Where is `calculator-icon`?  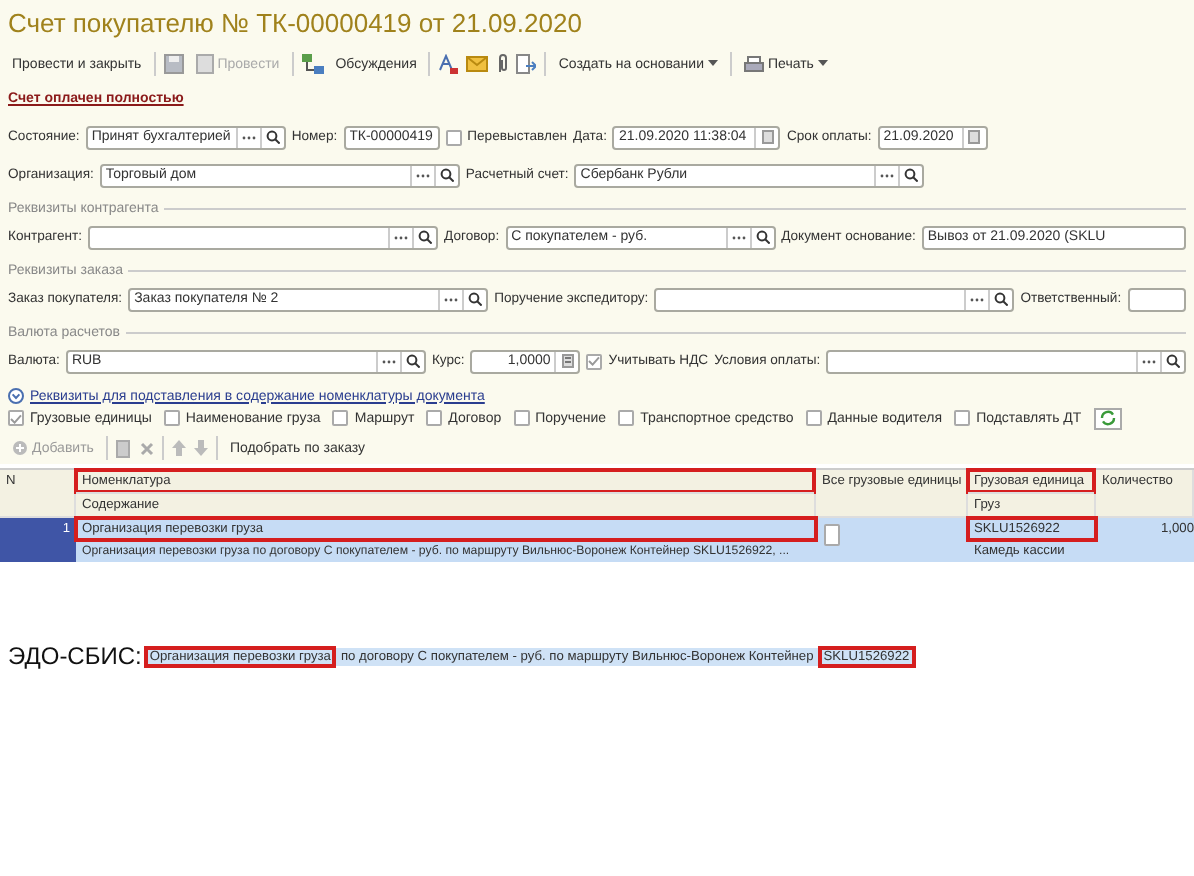
calculator-icon is located at coordinates (567, 361).